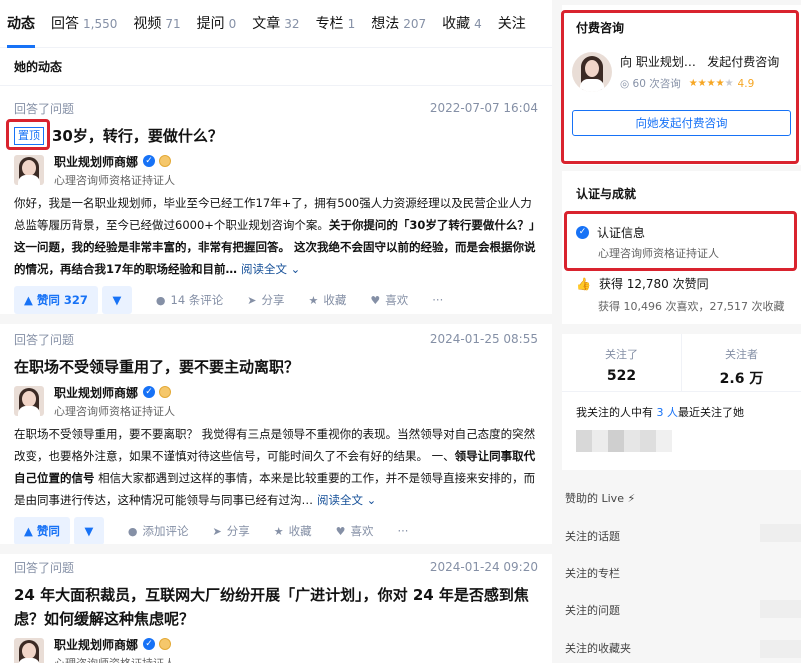 This screenshot has height=663, width=801. What do you see at coordinates (28, 531) in the screenshot?
I see `upvote-icon: ▲` at bounding box center [28, 531].